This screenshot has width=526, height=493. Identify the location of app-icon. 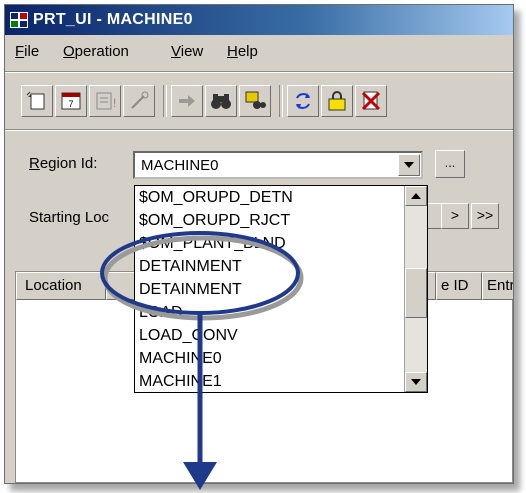
(19, 20).